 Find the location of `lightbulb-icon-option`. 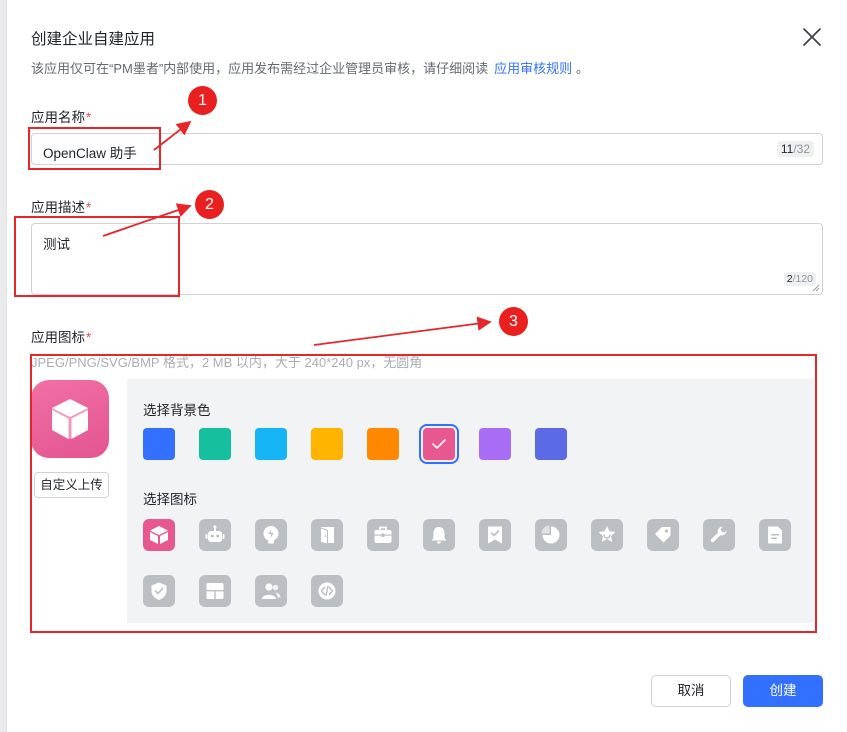

lightbulb-icon-option is located at coordinates (271, 535).